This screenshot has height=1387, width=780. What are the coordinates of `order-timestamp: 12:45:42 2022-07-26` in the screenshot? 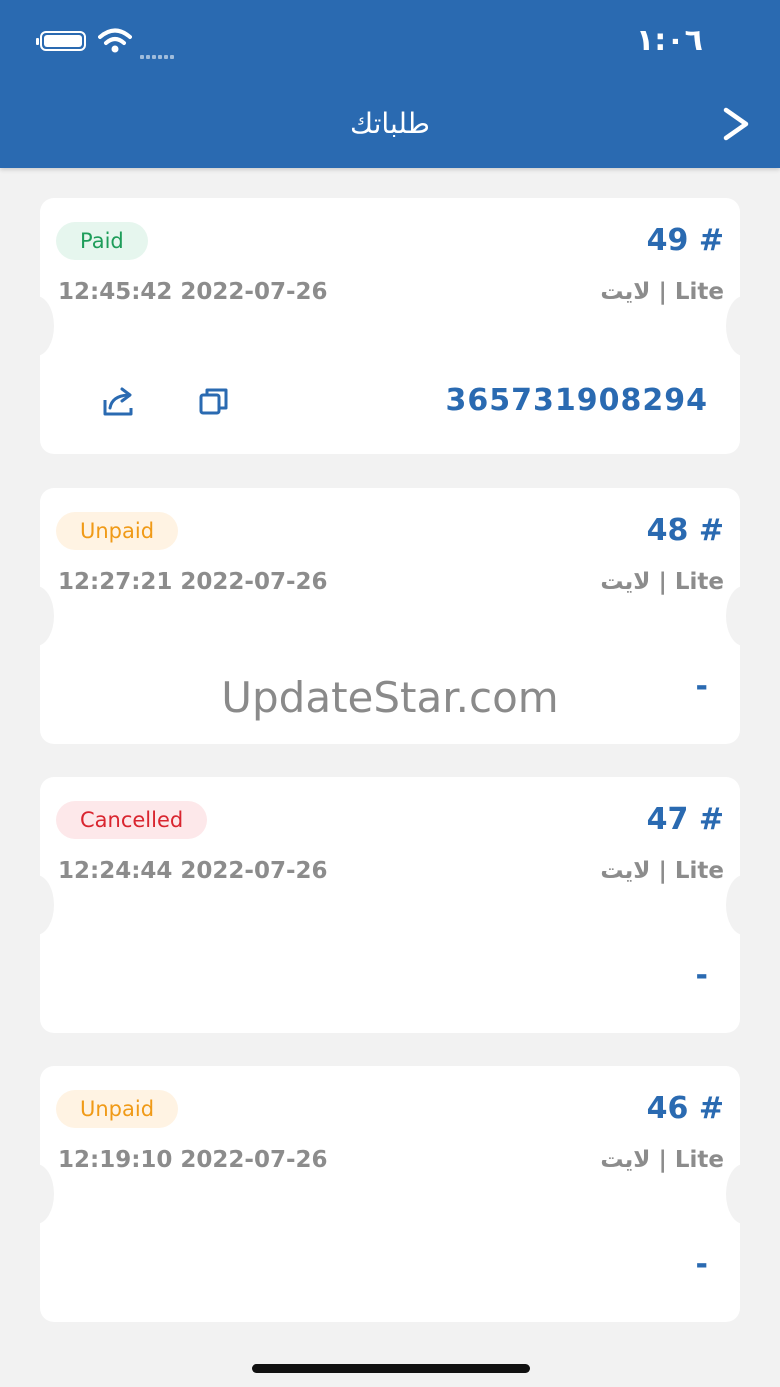 It's located at (193, 292).